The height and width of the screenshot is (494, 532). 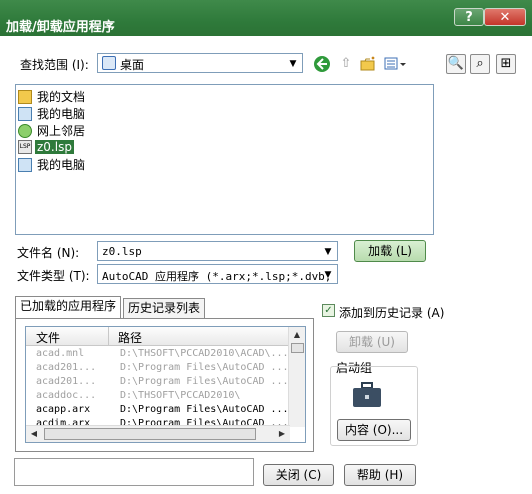 What do you see at coordinates (296, 377) in the screenshot?
I see `vertical-scrollbar: ▲` at bounding box center [296, 377].